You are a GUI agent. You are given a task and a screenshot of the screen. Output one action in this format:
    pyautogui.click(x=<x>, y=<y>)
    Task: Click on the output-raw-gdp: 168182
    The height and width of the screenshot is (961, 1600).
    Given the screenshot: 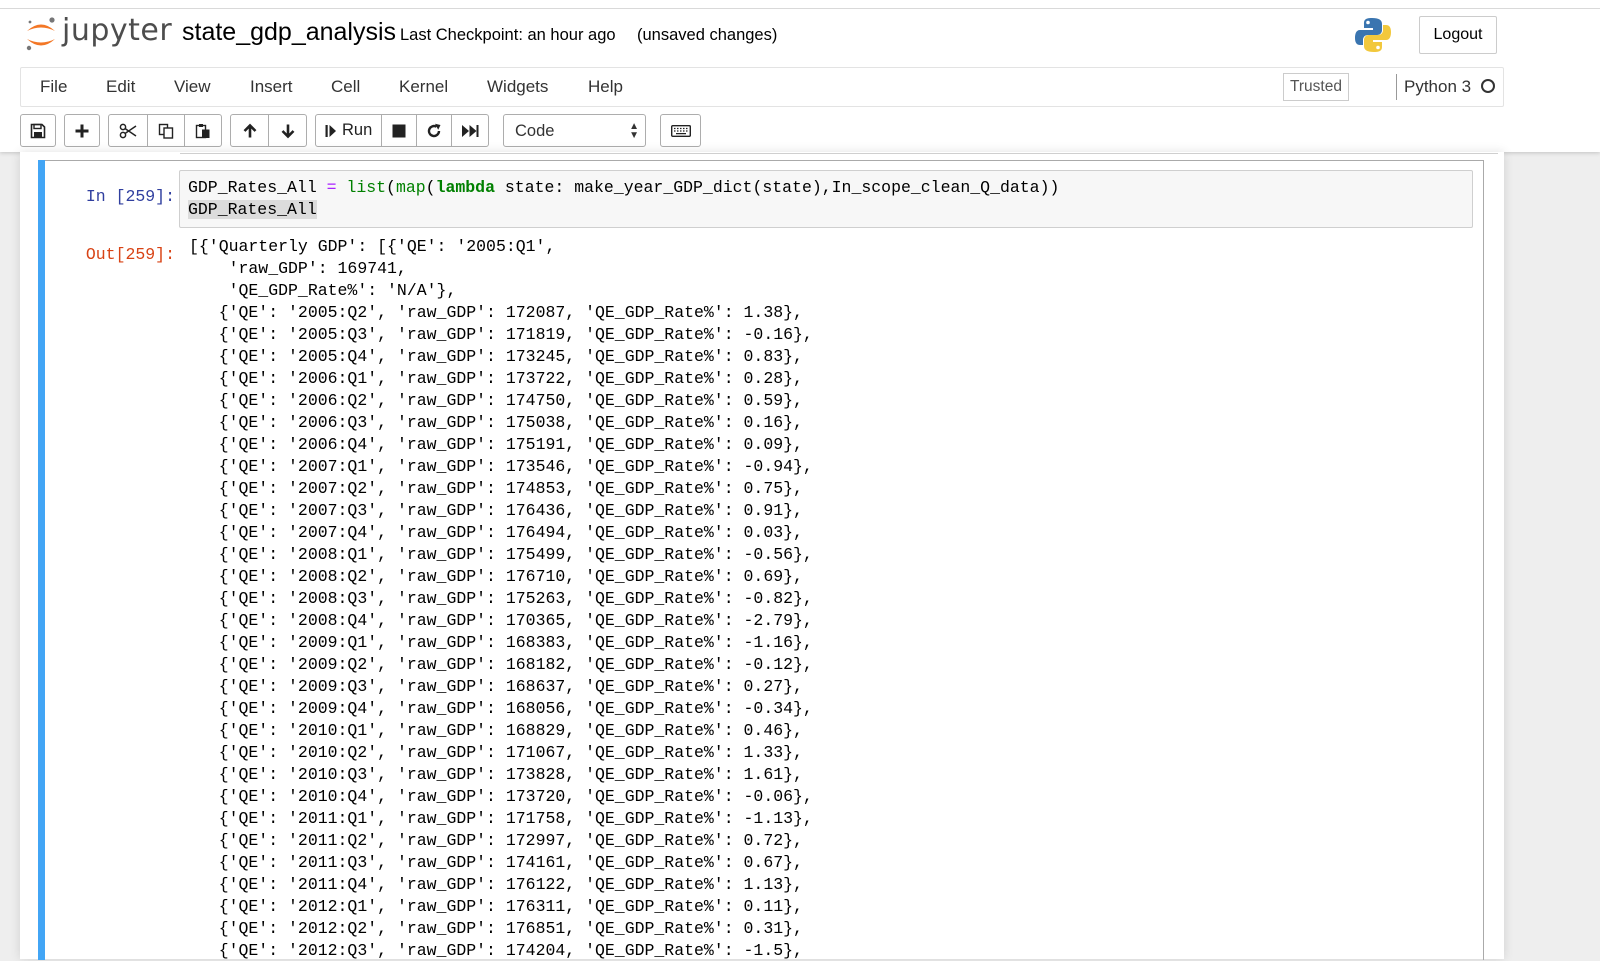 What is the action you would take?
    pyautogui.click(x=535, y=664)
    